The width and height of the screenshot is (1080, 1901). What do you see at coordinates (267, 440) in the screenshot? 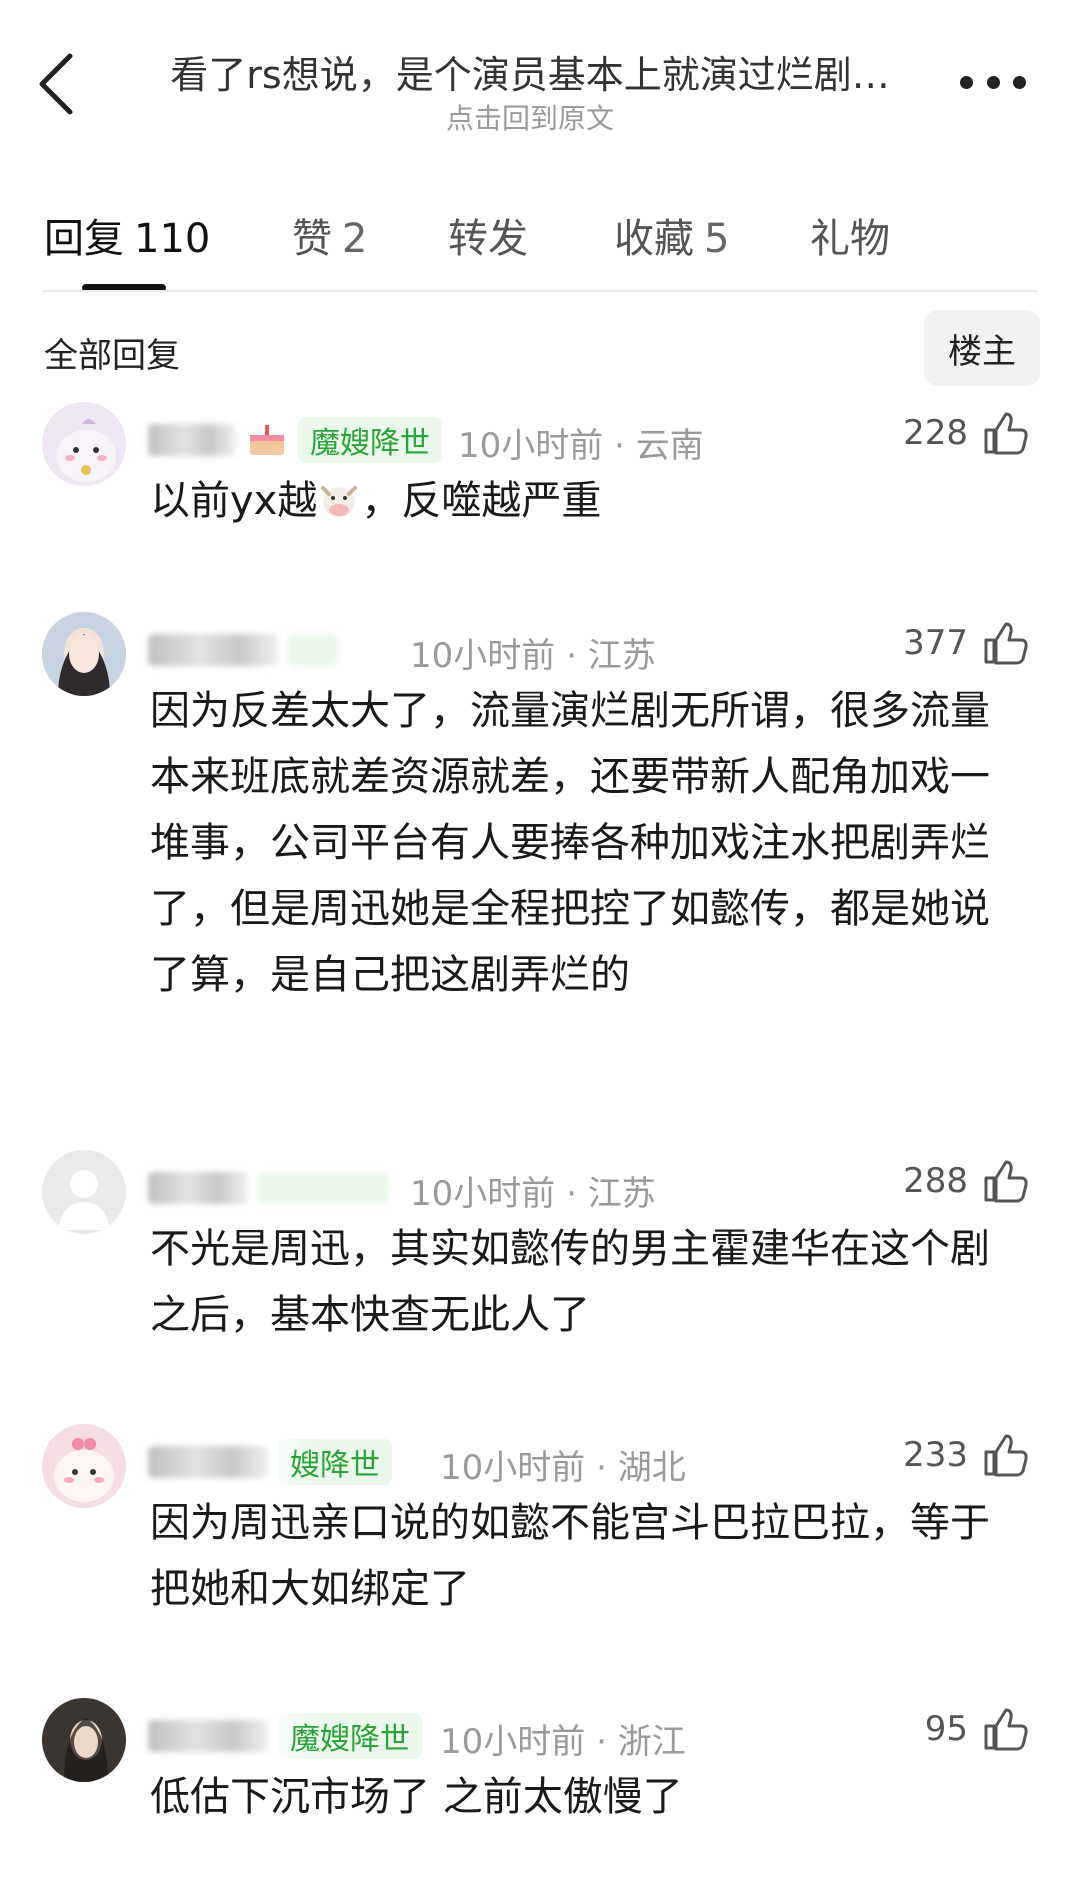
I see `cake-icon` at bounding box center [267, 440].